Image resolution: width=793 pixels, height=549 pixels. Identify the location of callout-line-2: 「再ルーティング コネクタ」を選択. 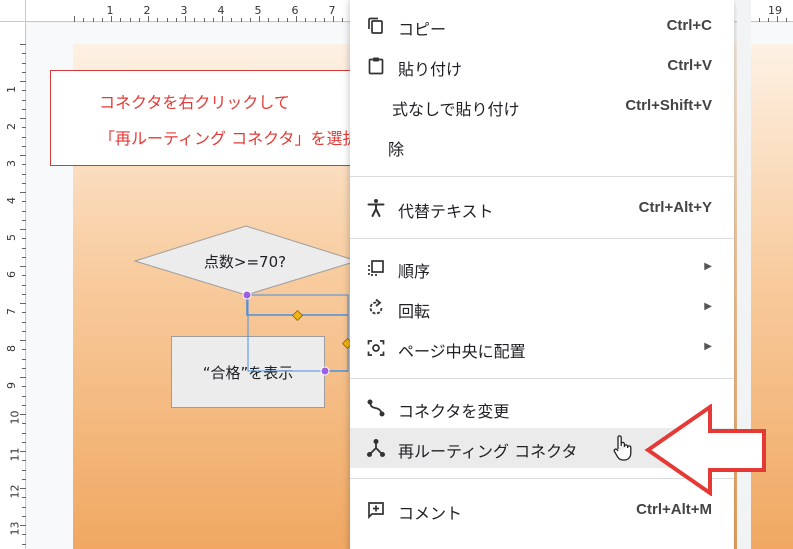
(229, 138).